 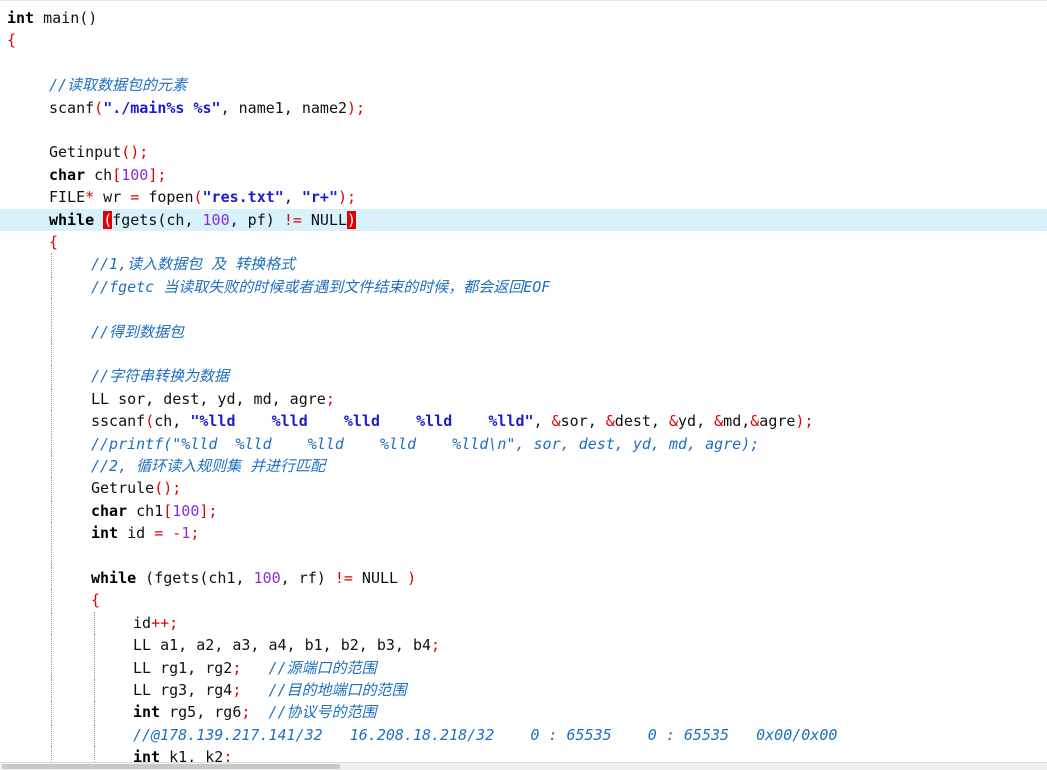 What do you see at coordinates (523, 219) in the screenshot?
I see `code-line: while (fgets(ch, 100, pf) != NULL)` at bounding box center [523, 219].